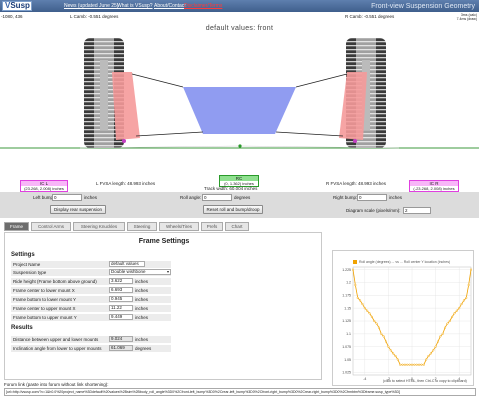 Image resolution: width=479 pixels, height=401 pixels. I want to click on project-name-input: default values, so click(127, 264).